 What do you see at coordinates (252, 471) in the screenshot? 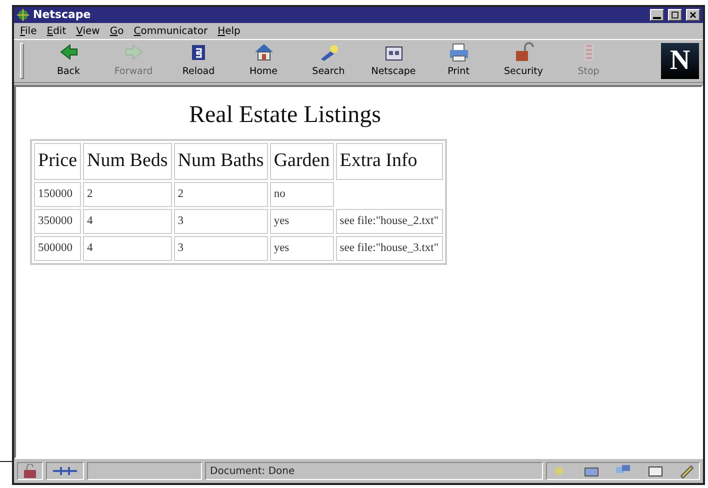
I see `status-text: Document: Done` at bounding box center [252, 471].